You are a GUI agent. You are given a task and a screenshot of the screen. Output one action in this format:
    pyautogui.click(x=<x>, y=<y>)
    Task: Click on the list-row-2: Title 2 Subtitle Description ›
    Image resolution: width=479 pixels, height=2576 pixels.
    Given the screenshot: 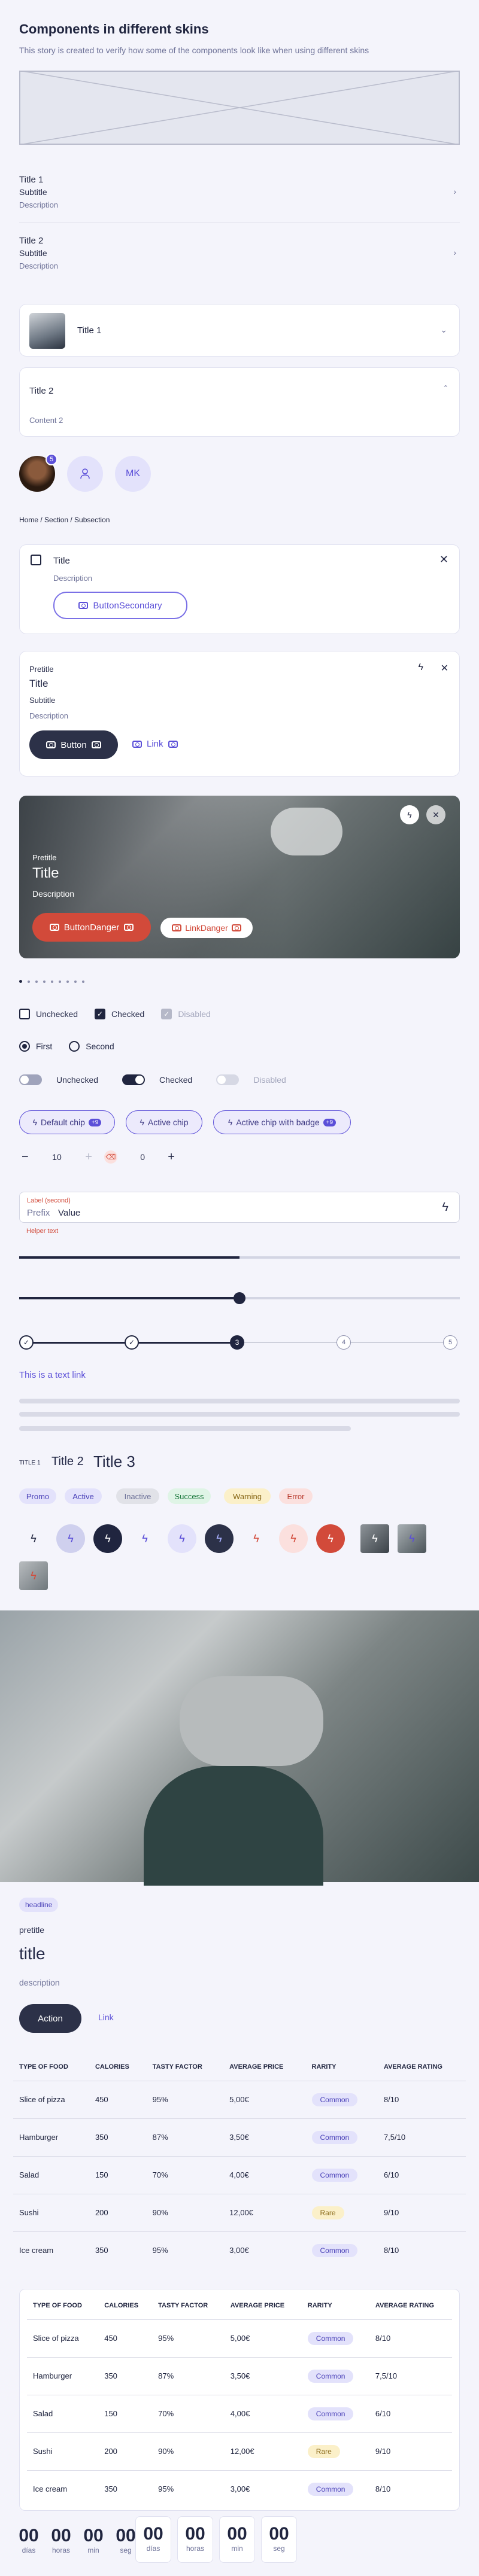 What is the action you would take?
    pyautogui.click(x=239, y=255)
    